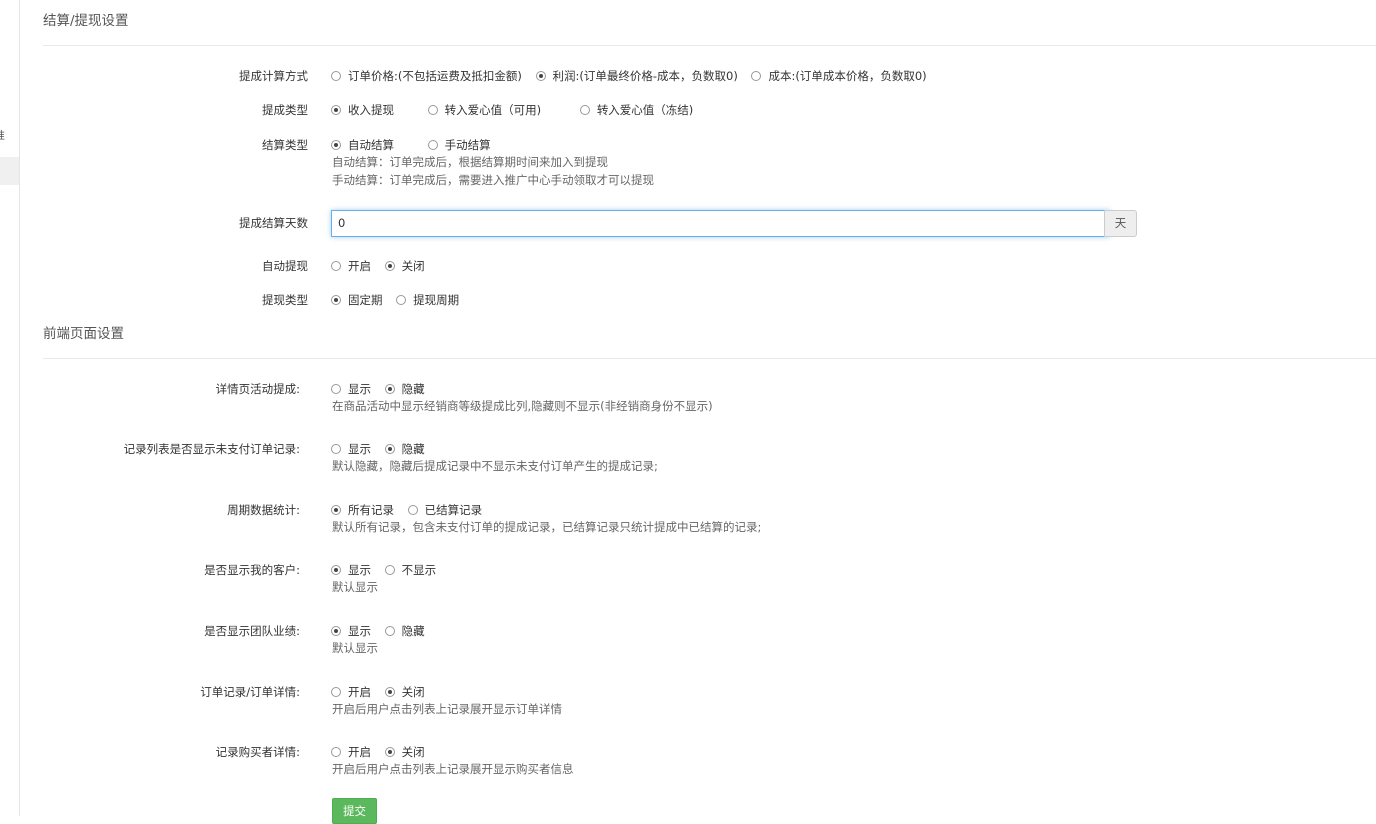 This screenshot has width=1376, height=824. I want to click on order-detail-option-on: 开启, so click(351, 692).